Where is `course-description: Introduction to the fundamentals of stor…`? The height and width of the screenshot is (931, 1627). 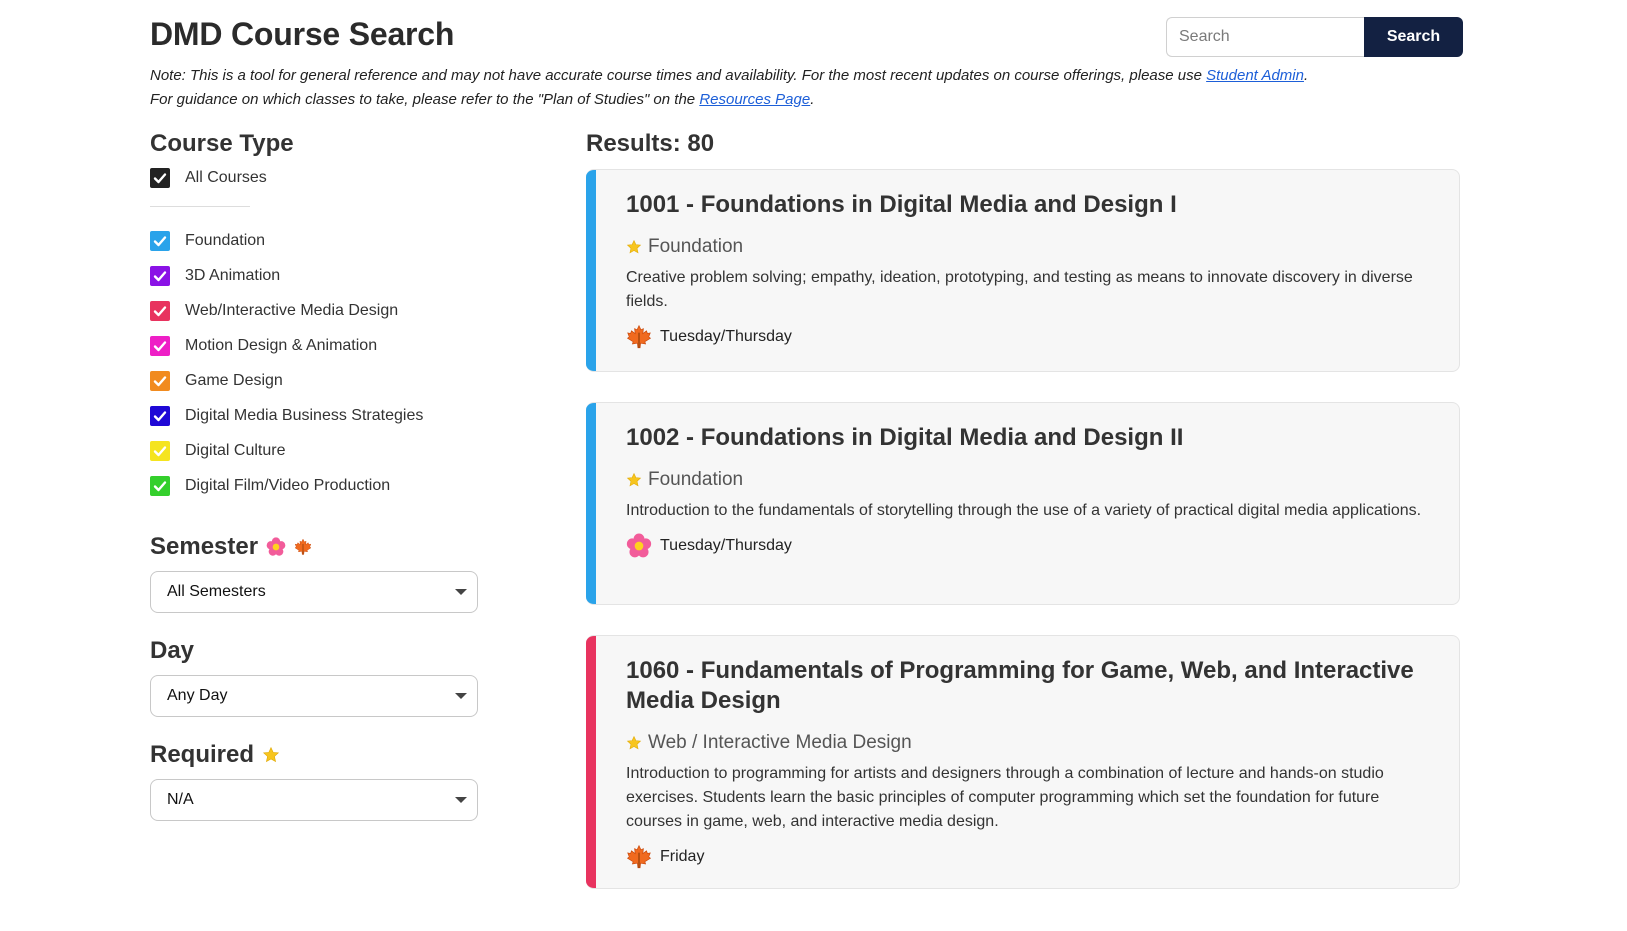 course-description: Introduction to the fundamentals of stor… is located at coordinates (1024, 510).